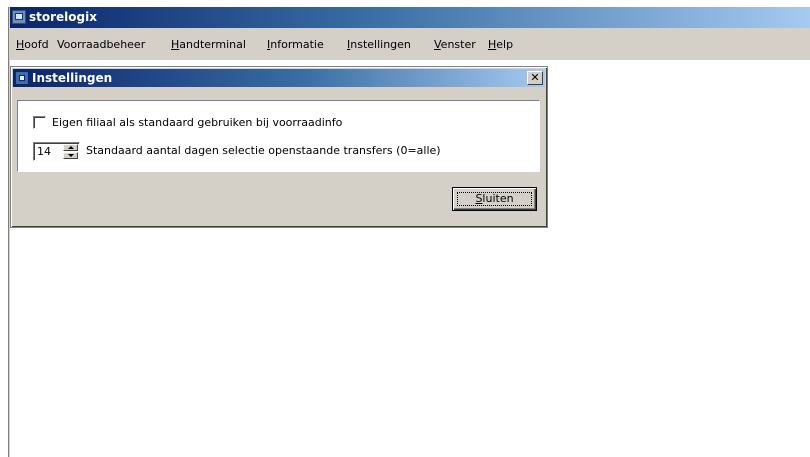 The width and height of the screenshot is (810, 457). Describe the element at coordinates (56, 151) in the screenshot. I see `transfer-days-spinner: 14` at that location.